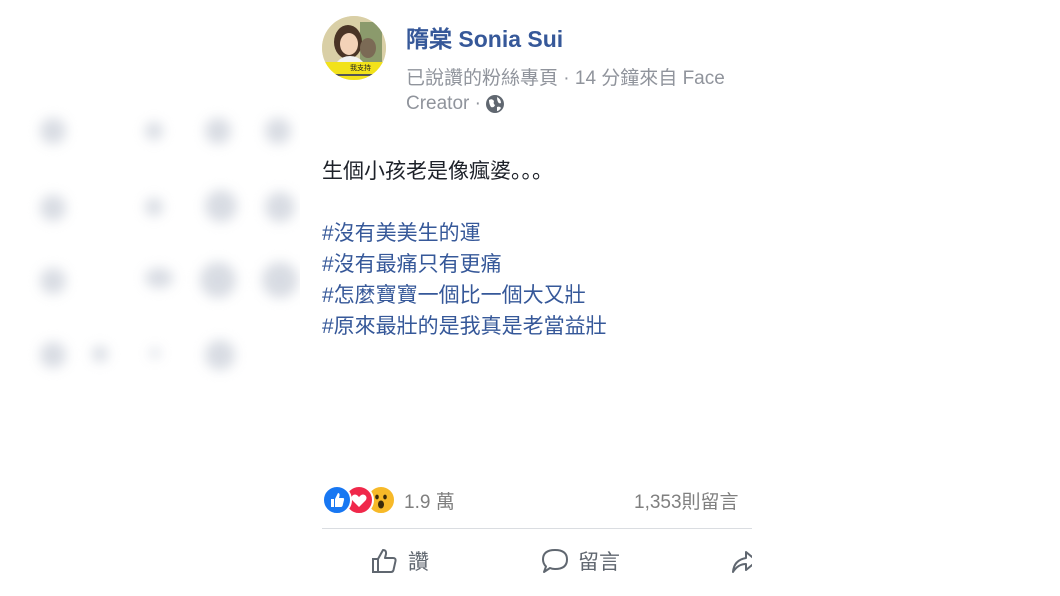  I want to click on author-name: 隋棠 Sonia Sui, so click(484, 37).